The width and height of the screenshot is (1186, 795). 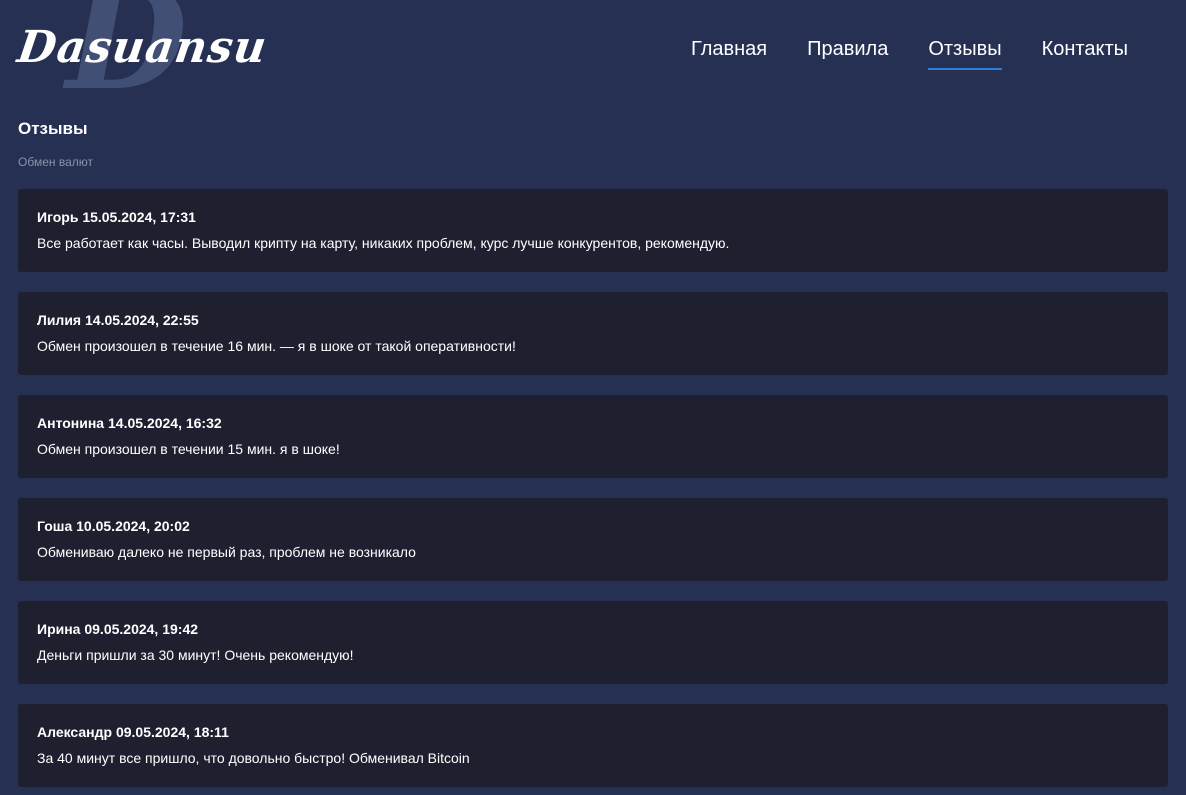 What do you see at coordinates (729, 54) in the screenshot?
I see `nav-item-home: Главная` at bounding box center [729, 54].